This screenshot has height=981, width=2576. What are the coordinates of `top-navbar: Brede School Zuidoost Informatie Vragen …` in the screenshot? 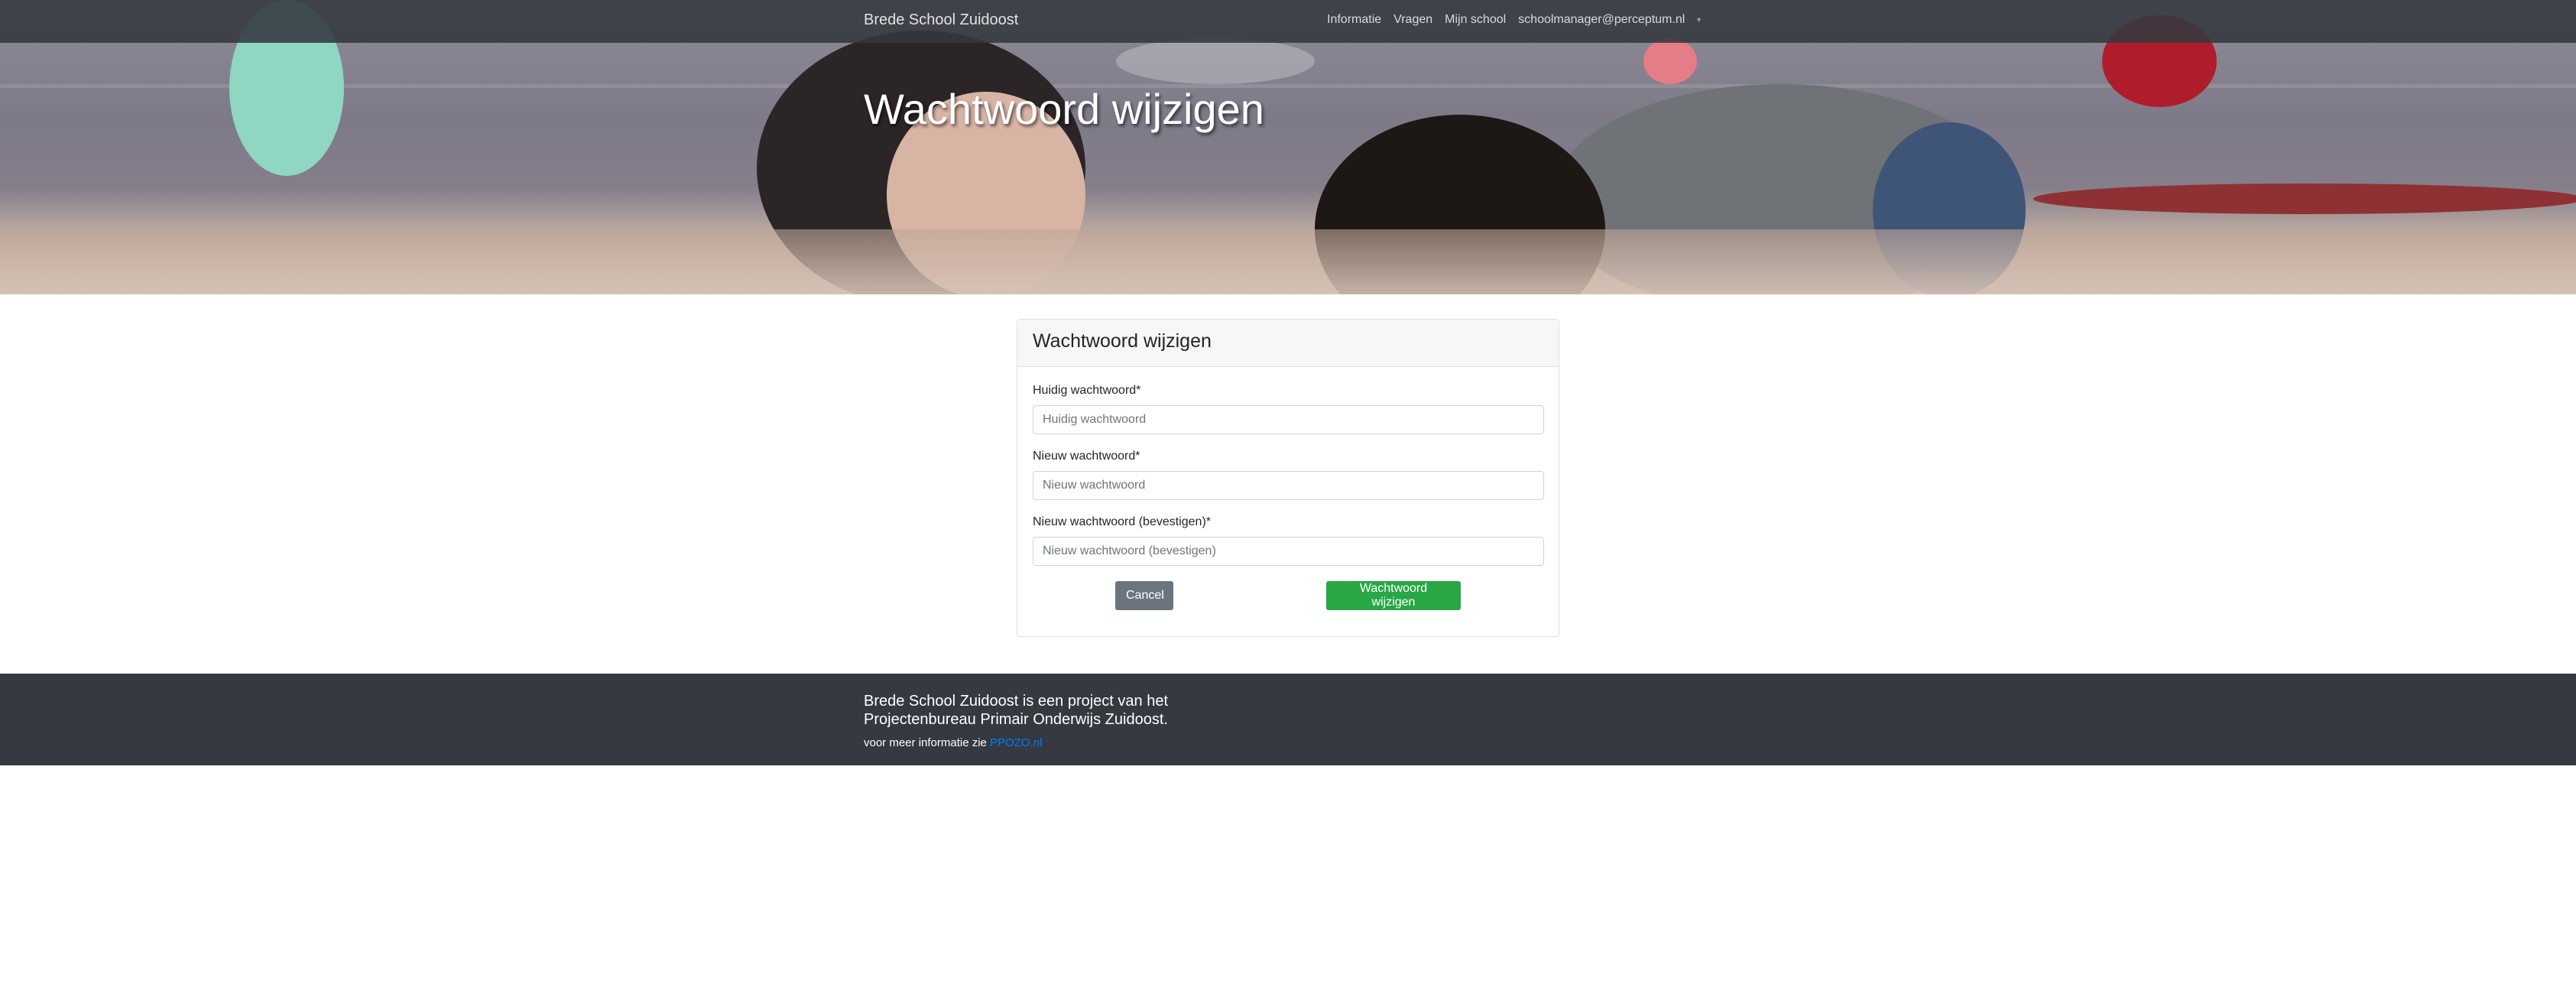 It's located at (1288, 21).